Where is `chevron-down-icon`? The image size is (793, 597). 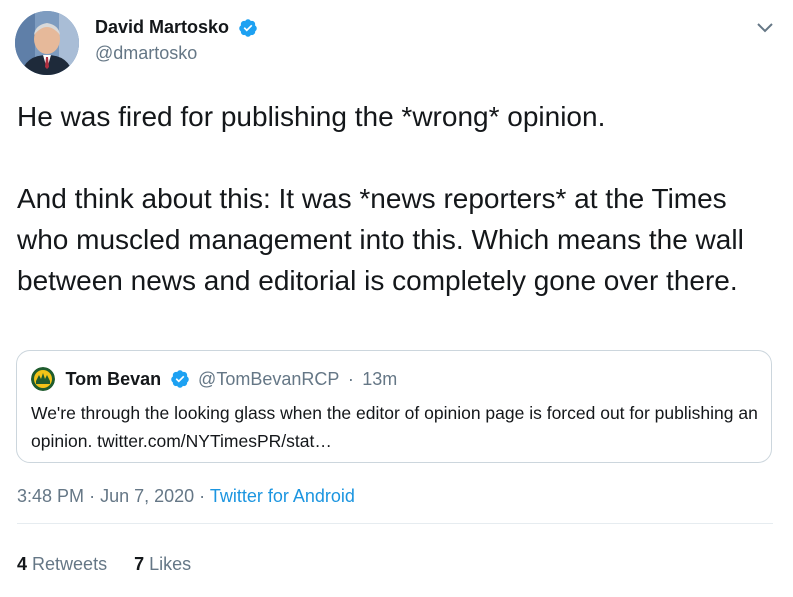 chevron-down-icon is located at coordinates (765, 27).